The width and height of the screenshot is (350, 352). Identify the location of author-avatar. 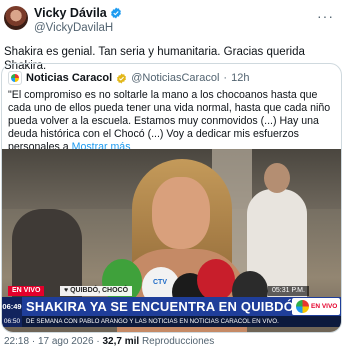
(16, 18).